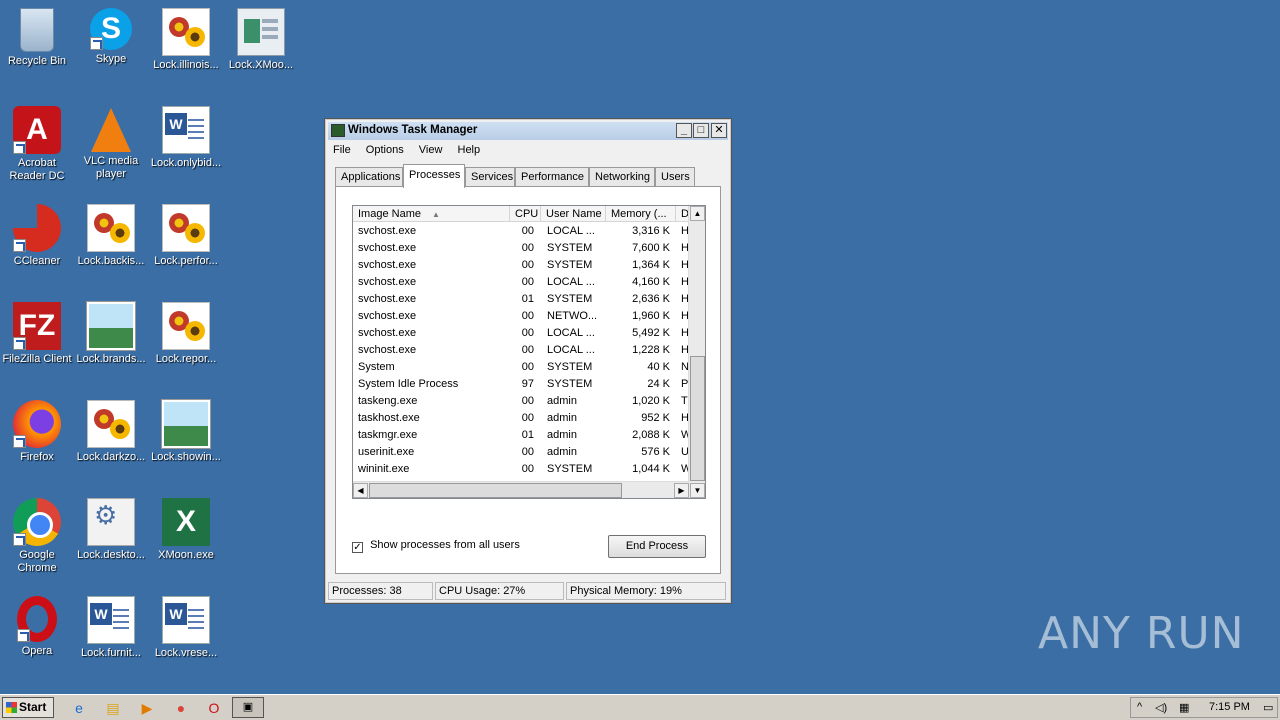 The height and width of the screenshot is (720, 1280). I want to click on desktop-icon-filezilla: FZ FileZilla Client, so click(37, 334).